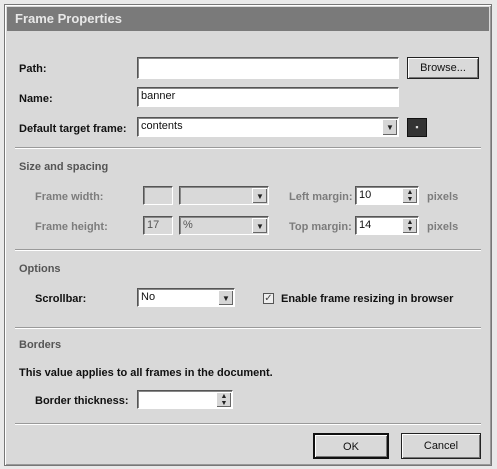 The height and width of the screenshot is (469, 497). I want to click on name-input: banner, so click(268, 97).